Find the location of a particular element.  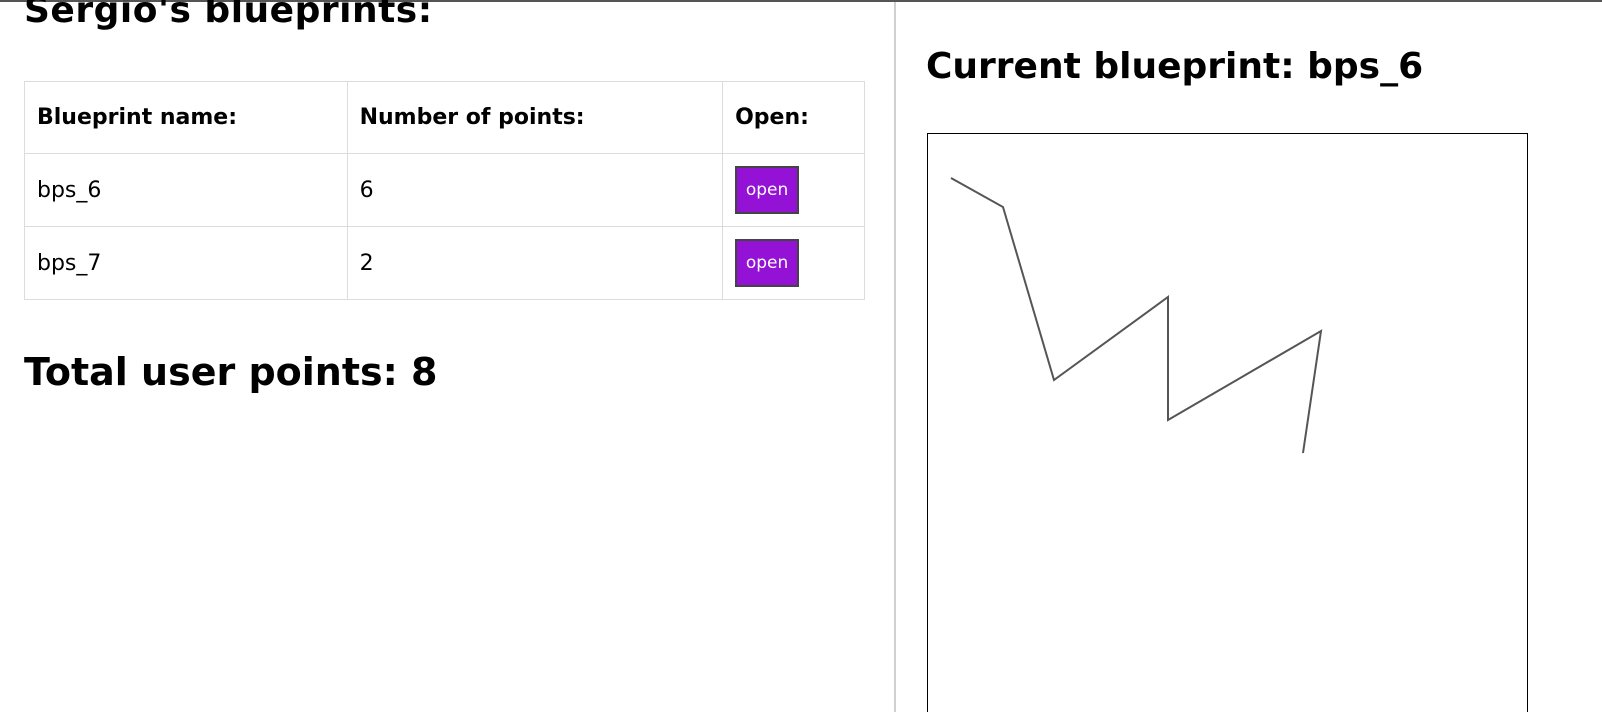

blueprint-drawing is located at coordinates (1136, 315).